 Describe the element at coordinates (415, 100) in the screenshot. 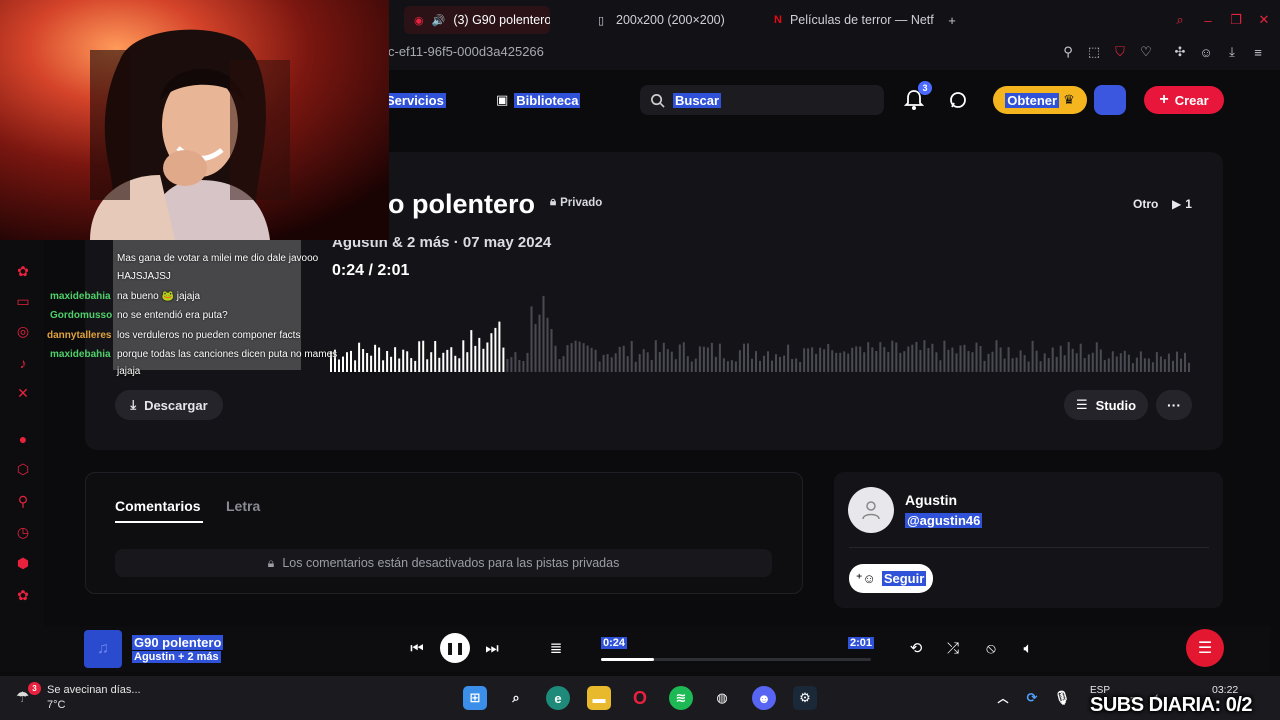

I see `nav-services: Servicios` at that location.